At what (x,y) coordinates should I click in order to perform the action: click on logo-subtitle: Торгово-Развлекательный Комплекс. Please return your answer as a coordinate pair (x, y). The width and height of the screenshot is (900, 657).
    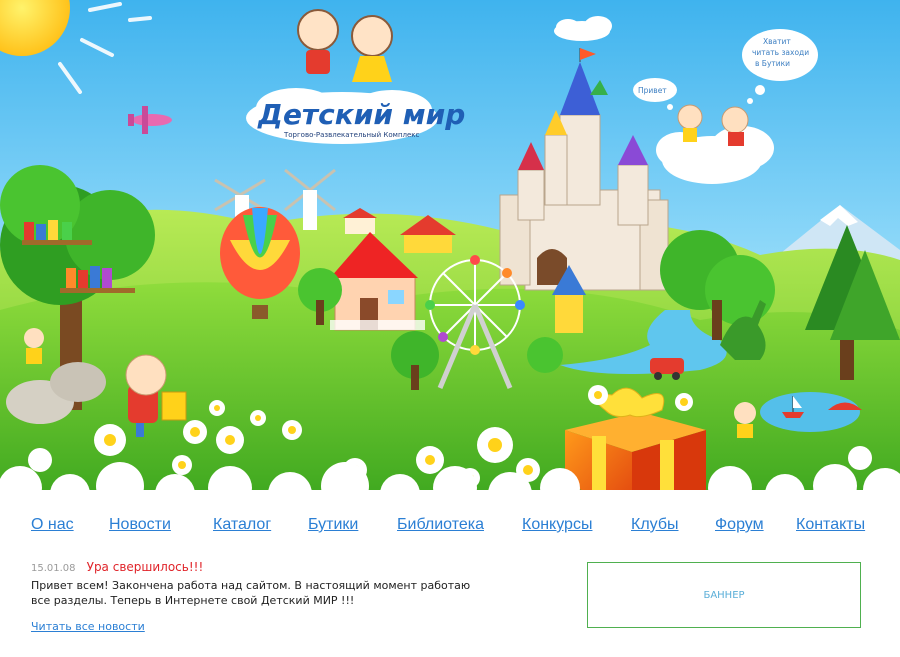
    Looking at the image, I should click on (351, 135).